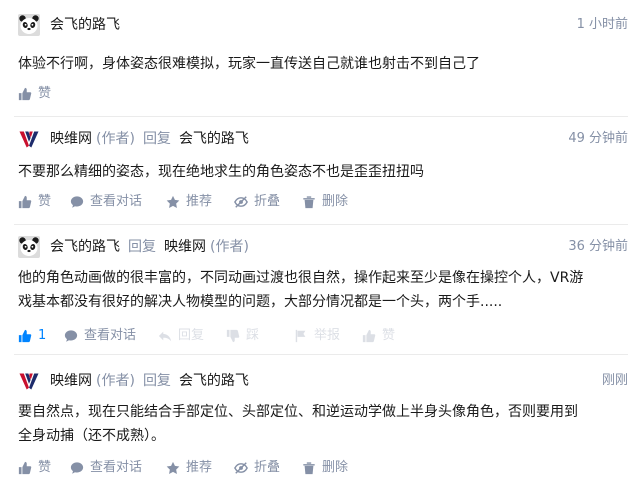 The height and width of the screenshot is (495, 642). Describe the element at coordinates (253, 335) in the screenshot. I see `dislike-label: 踩` at that location.